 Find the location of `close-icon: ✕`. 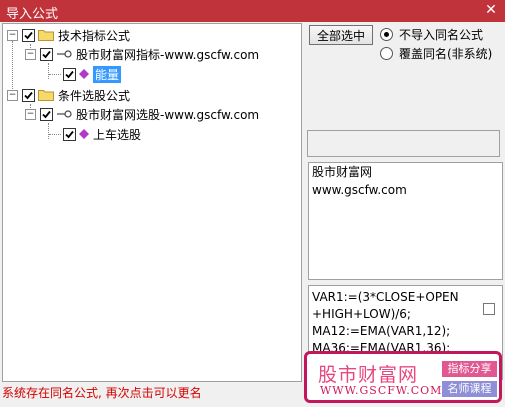

close-icon: ✕ is located at coordinates (491, 10).